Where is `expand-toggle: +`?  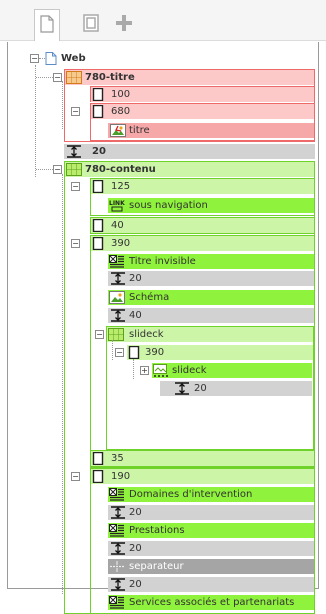 expand-toggle: + is located at coordinates (144, 370).